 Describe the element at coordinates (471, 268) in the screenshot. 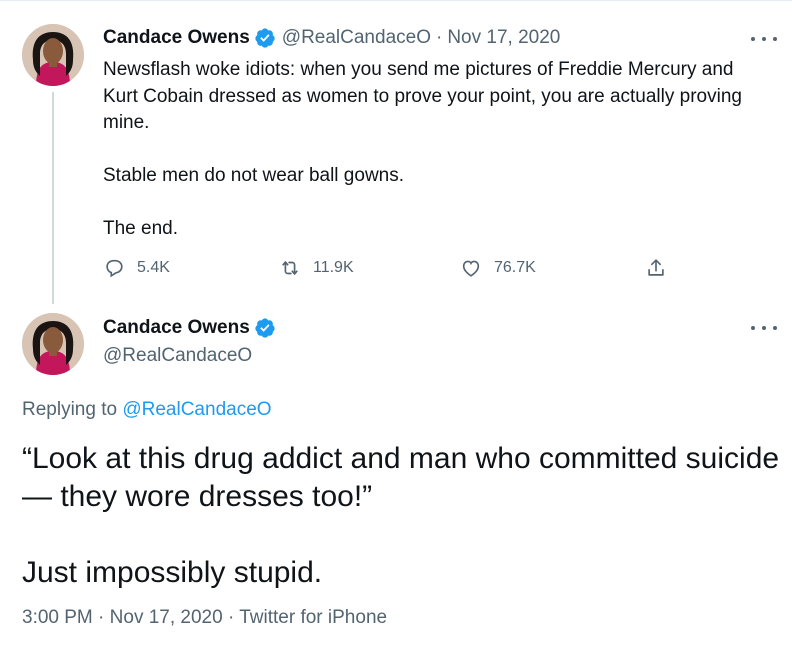

I see `like-icon` at that location.